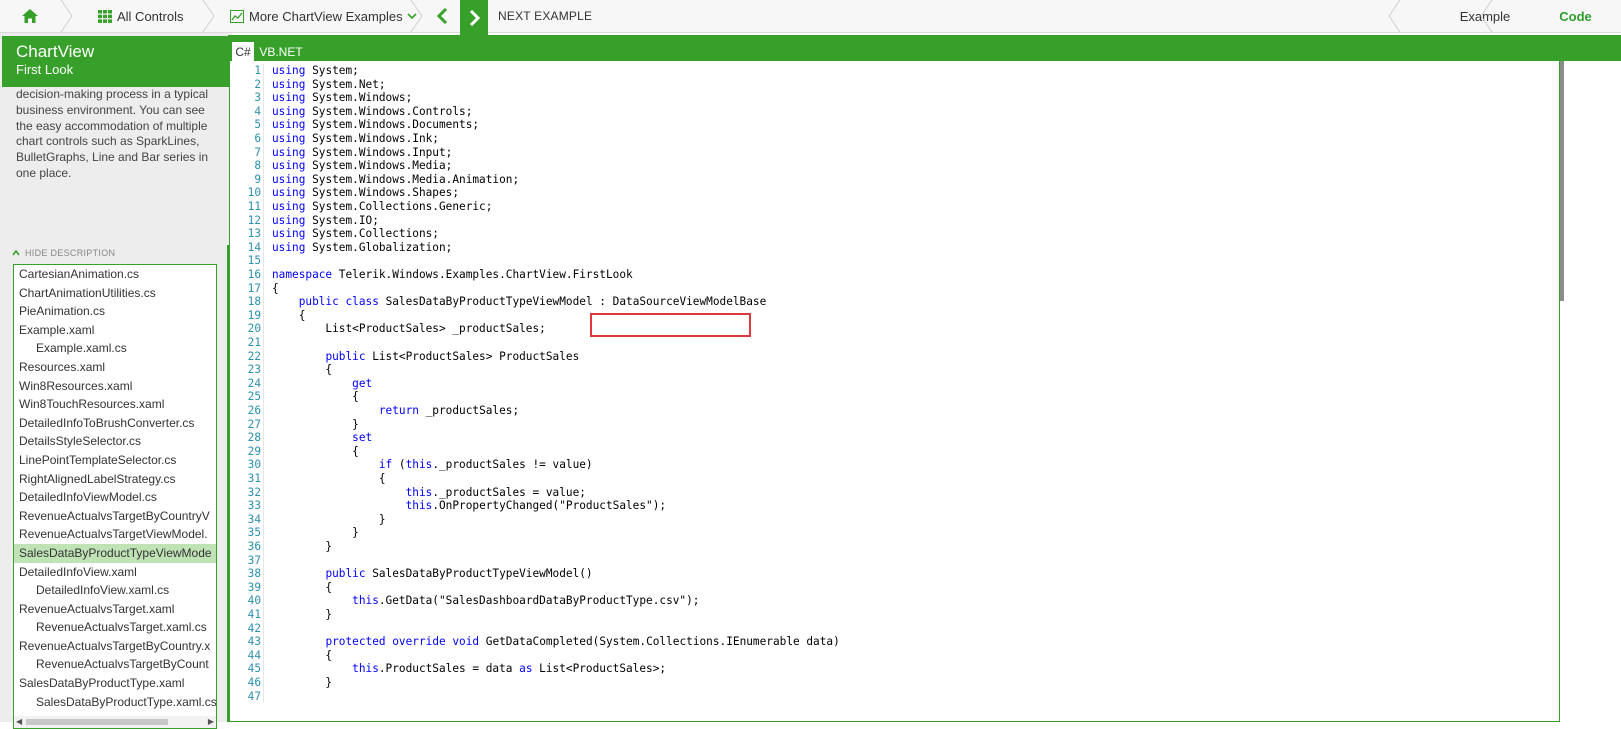 Image resolution: width=1621 pixels, height=729 pixels. Describe the element at coordinates (247, 465) in the screenshot. I see `line-number: 30` at that location.